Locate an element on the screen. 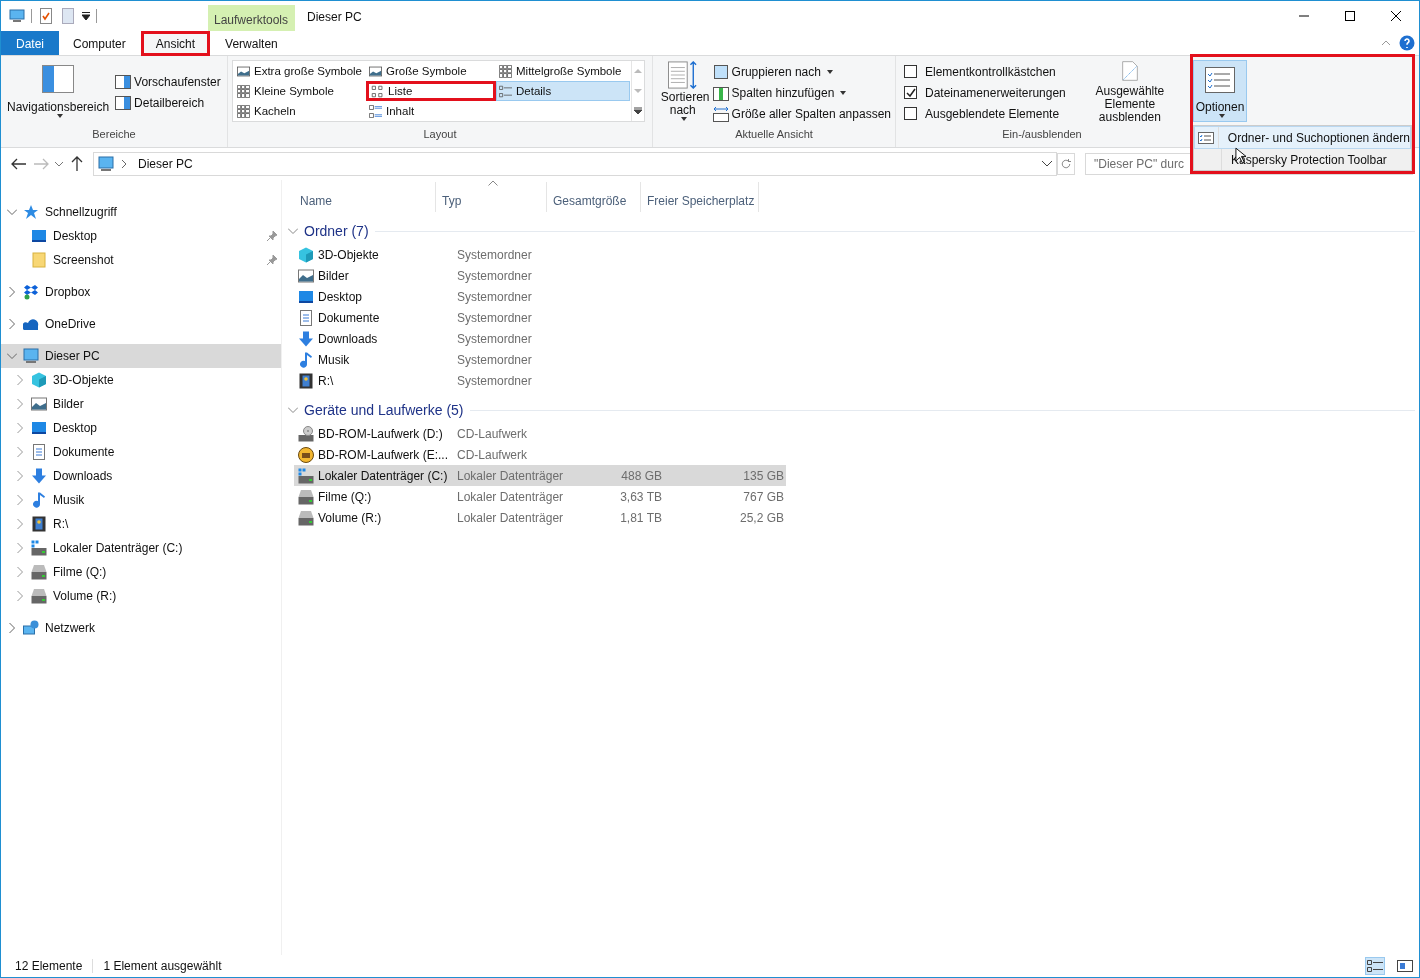 The image size is (1420, 978). tree-item: Dieser PC is located at coordinates (141, 356).